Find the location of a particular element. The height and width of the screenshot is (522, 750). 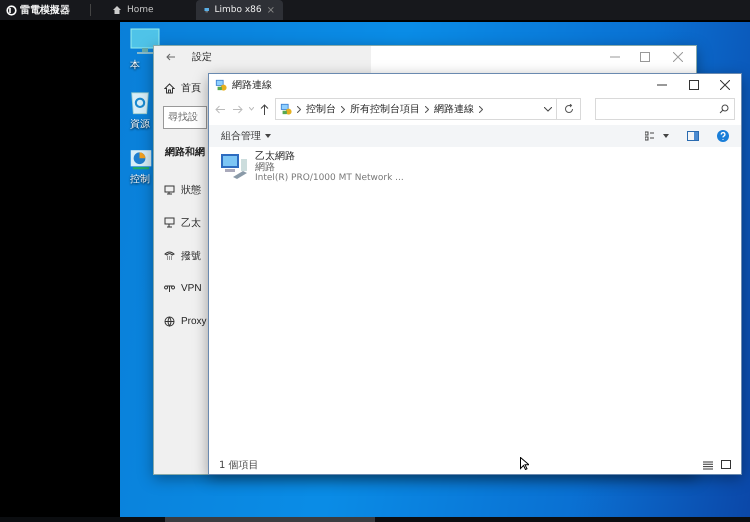

nav-item: 乙太 is located at coordinates (182, 222).